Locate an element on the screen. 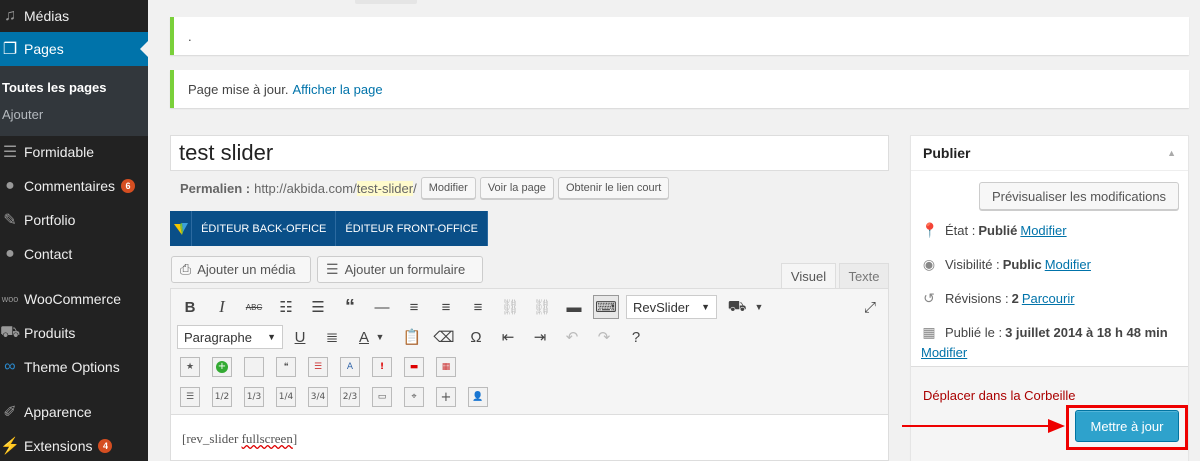 The height and width of the screenshot is (461, 1200). tab-visual: Visuel is located at coordinates (808, 276).